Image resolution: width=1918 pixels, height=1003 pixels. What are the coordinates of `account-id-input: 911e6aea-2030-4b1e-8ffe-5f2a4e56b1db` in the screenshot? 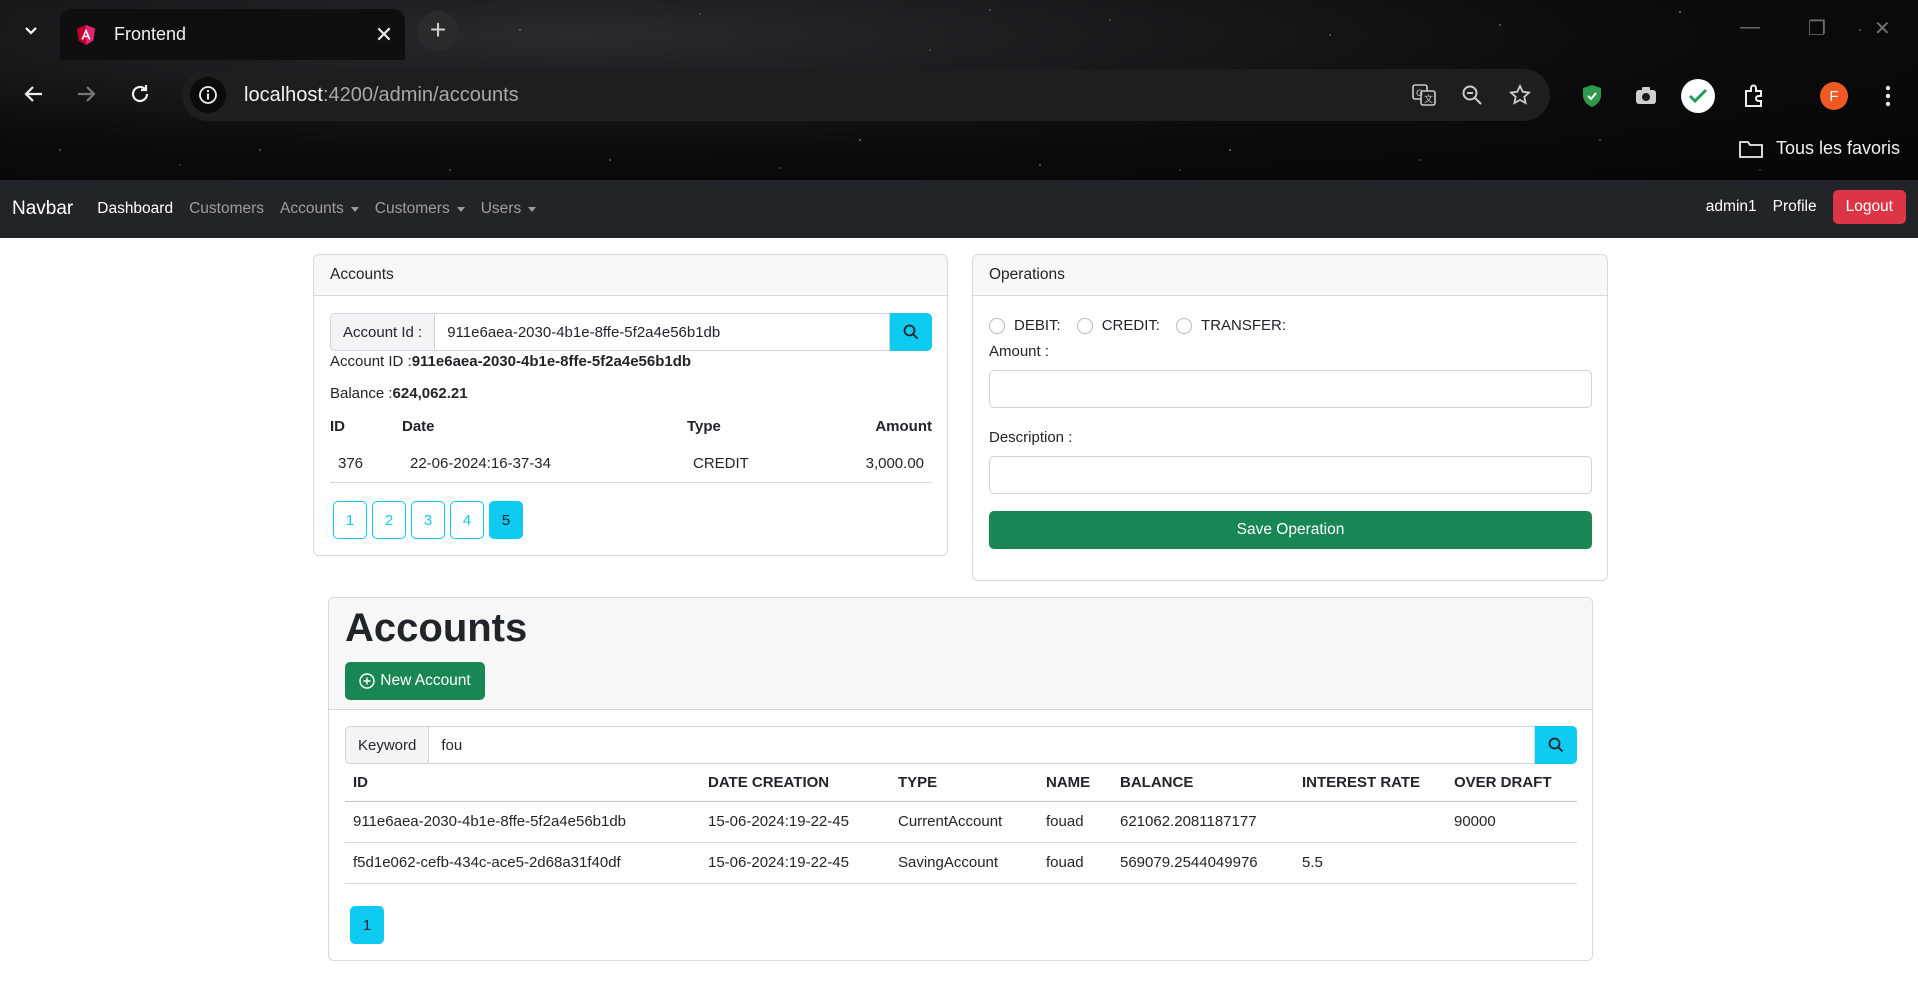 It's located at (662, 332).